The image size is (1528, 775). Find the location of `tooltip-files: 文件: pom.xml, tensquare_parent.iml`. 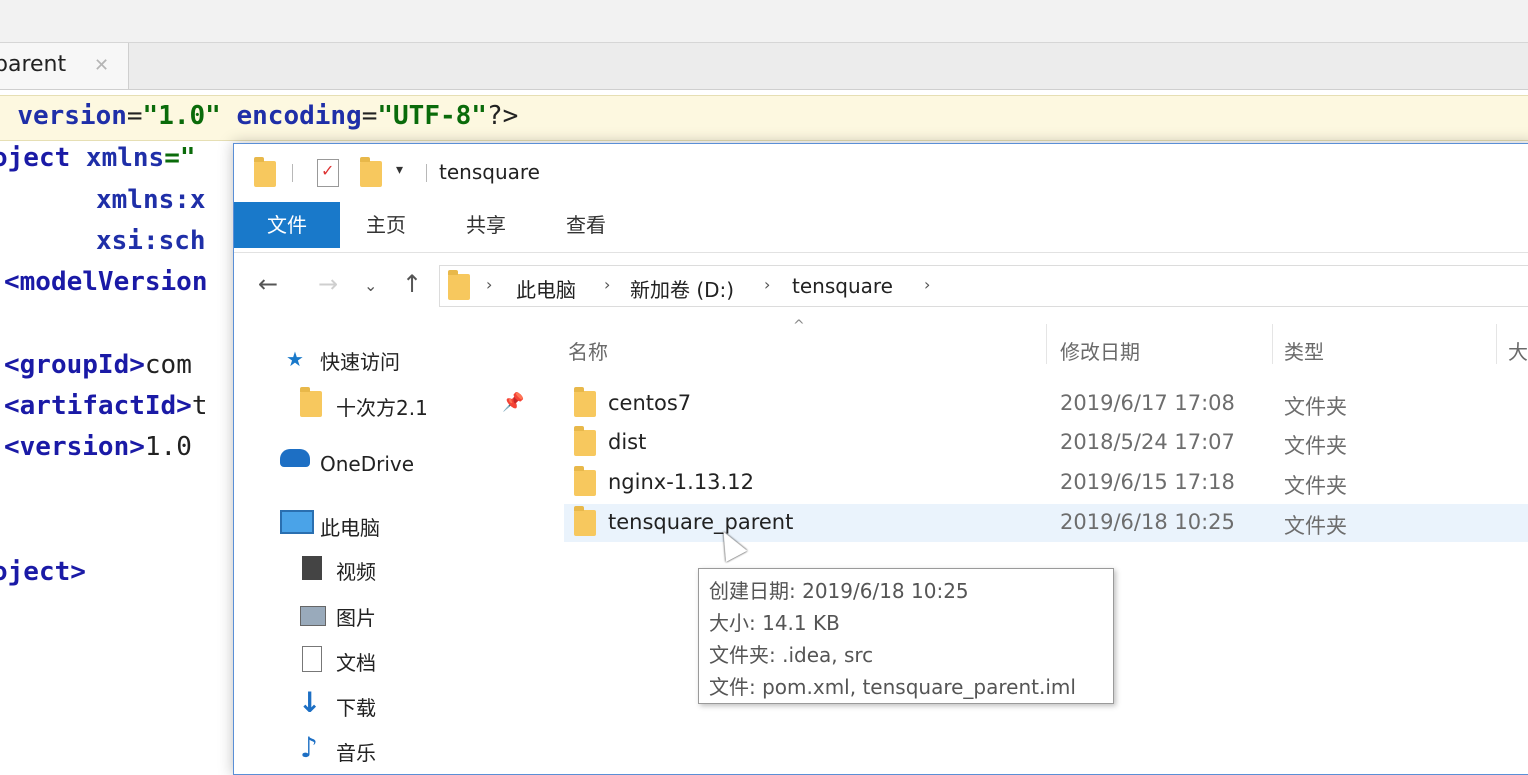

tooltip-files: 文件: pom.xml, tensquare_parent.iml is located at coordinates (892, 687).